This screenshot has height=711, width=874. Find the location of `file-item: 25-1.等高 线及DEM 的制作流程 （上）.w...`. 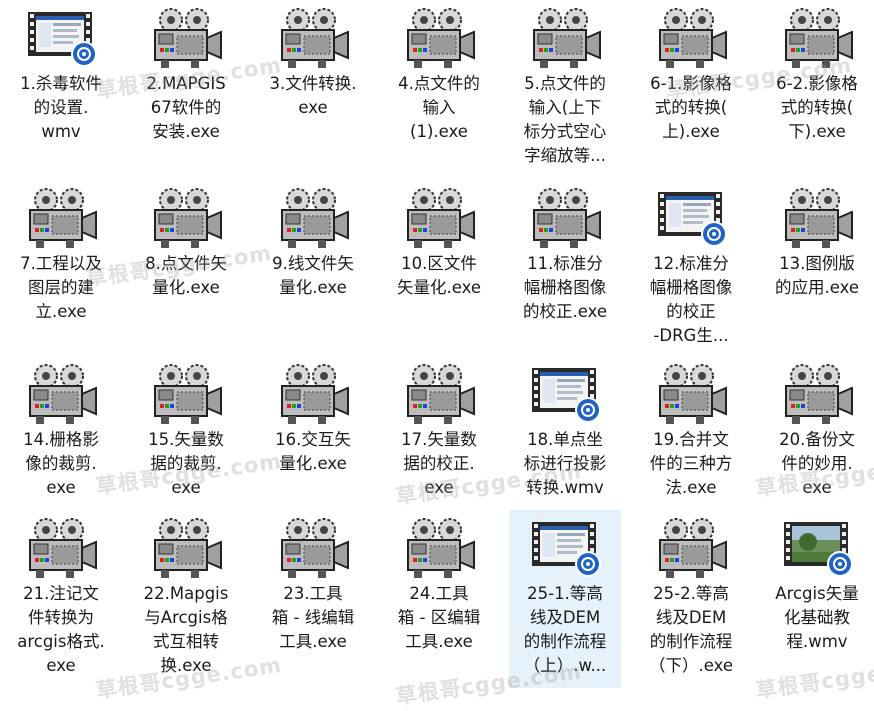

file-item: 25-1.等高 线及DEM 的制作流程 （上）.w... is located at coordinates (565, 599).